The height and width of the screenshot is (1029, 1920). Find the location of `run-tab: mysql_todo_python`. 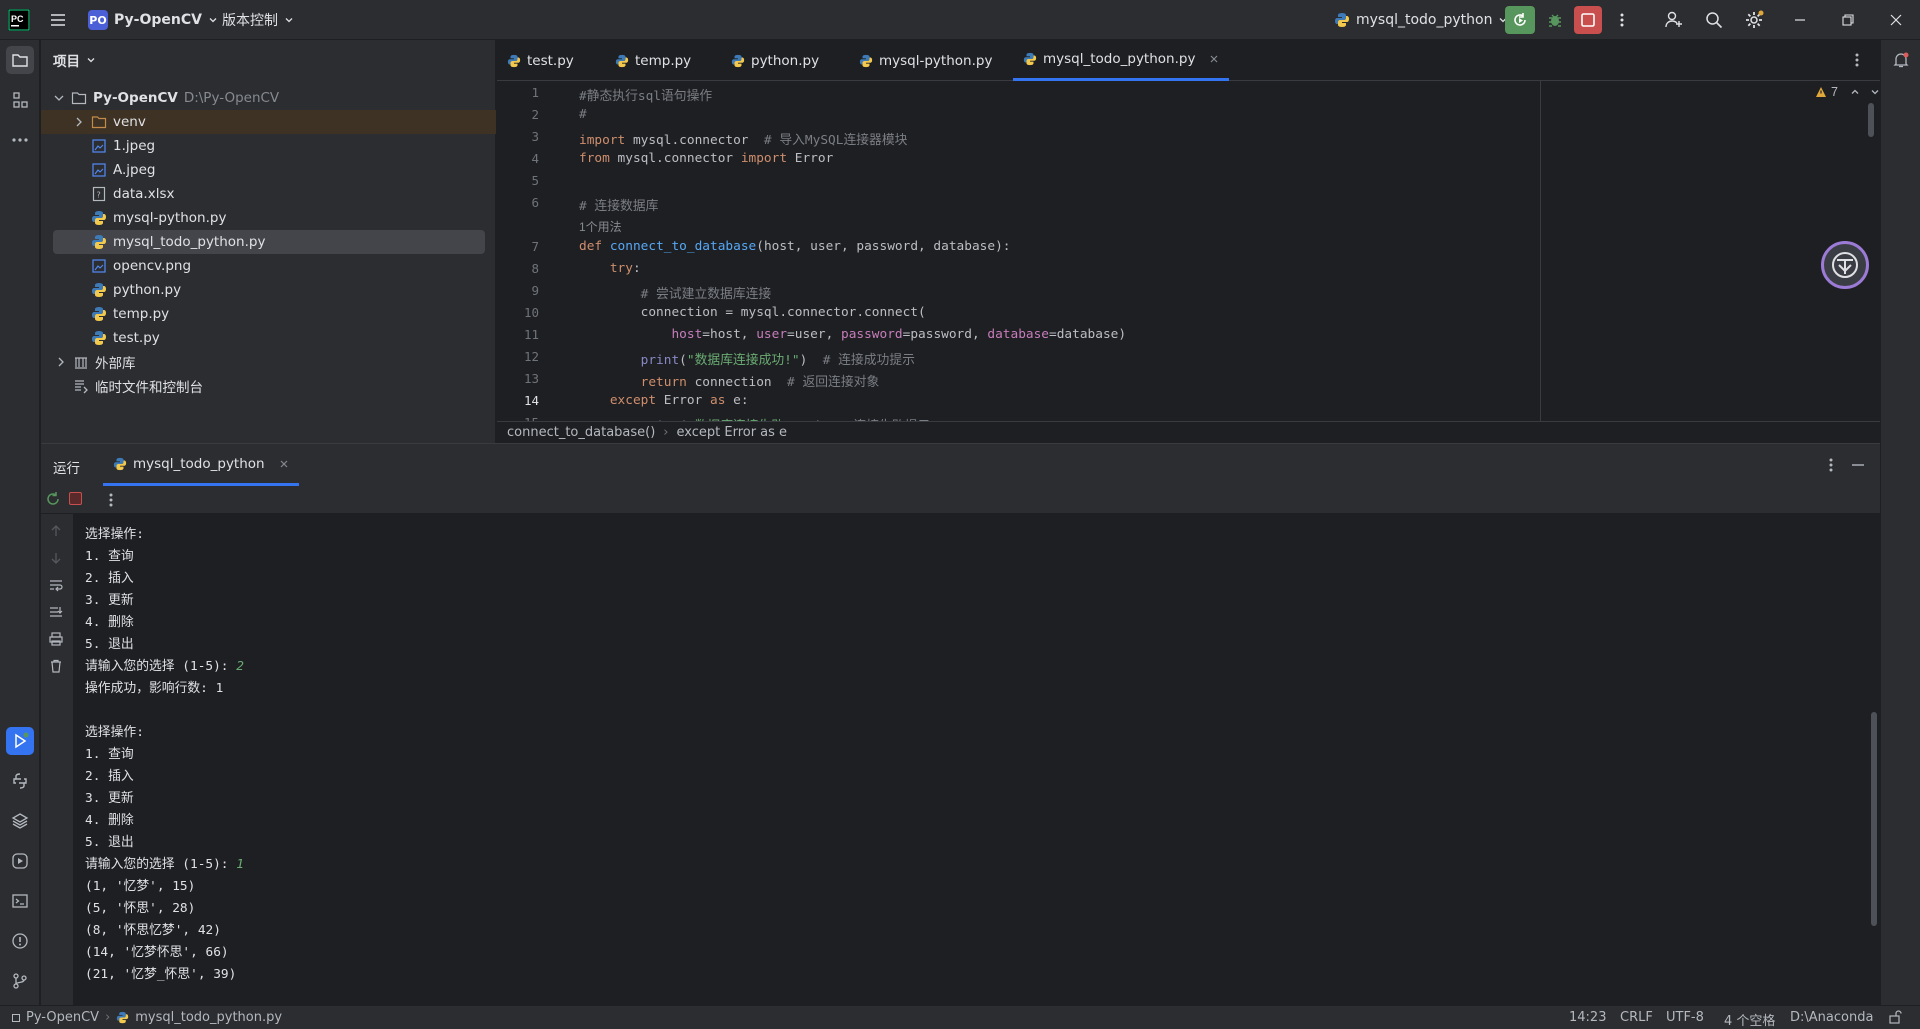

run-tab: mysql_todo_python is located at coordinates (201, 465).